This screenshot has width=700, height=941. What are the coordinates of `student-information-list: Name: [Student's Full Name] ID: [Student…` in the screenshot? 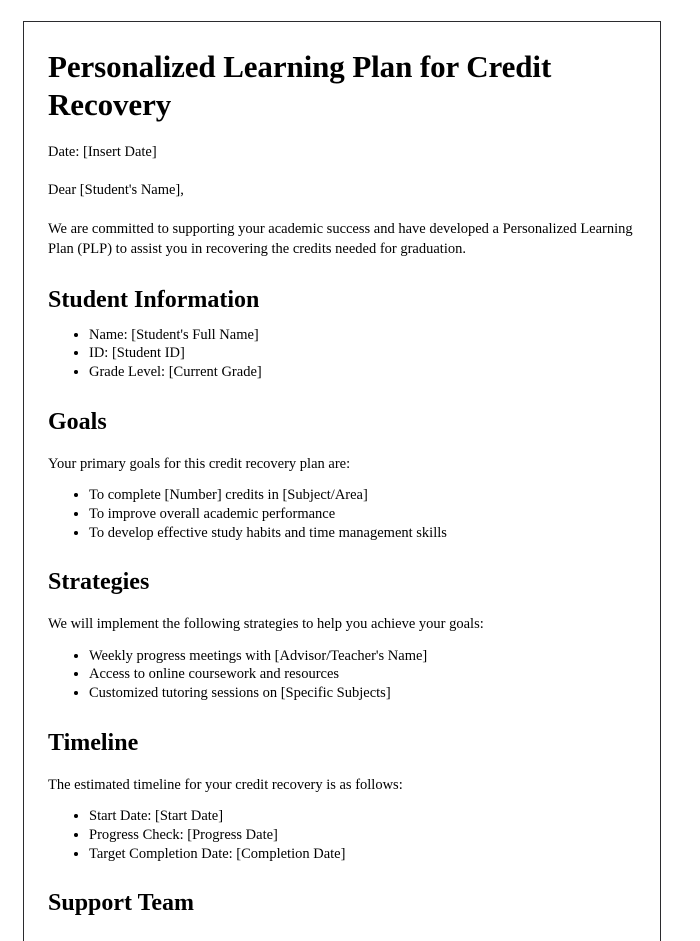 It's located at (341, 354).